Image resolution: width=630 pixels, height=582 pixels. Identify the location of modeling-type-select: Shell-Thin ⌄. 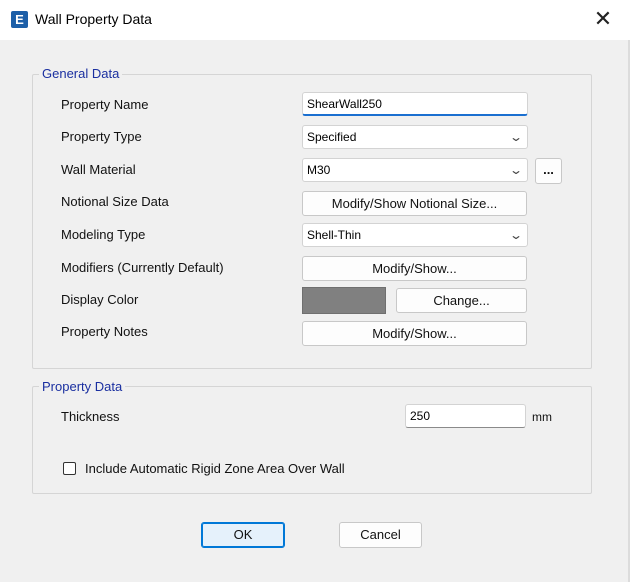
(415, 235).